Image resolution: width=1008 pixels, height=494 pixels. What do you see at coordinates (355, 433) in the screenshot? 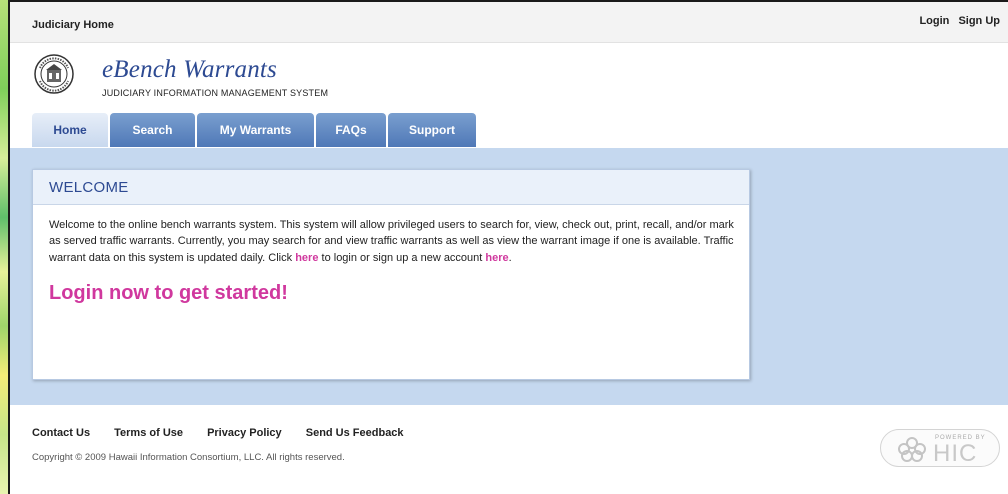
I see `footer-feedback-link: Send Us Feedback` at bounding box center [355, 433].